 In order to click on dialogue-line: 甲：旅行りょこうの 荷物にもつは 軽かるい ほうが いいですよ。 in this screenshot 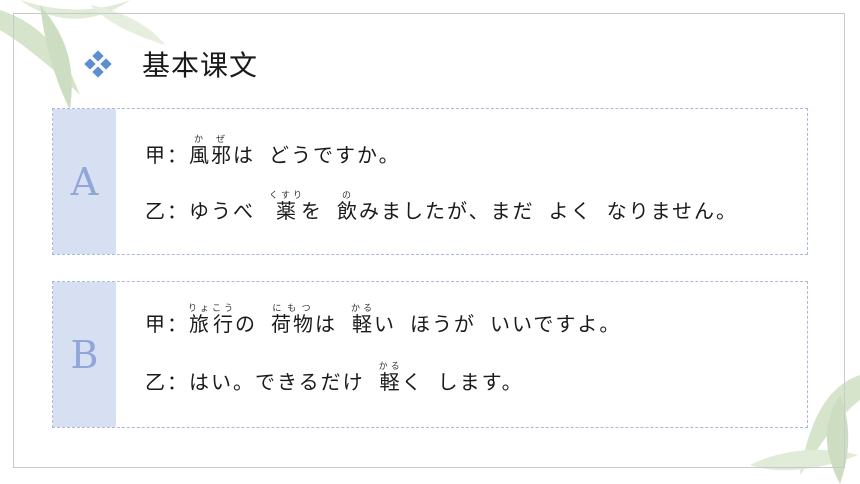, I will do `click(383, 320)`.